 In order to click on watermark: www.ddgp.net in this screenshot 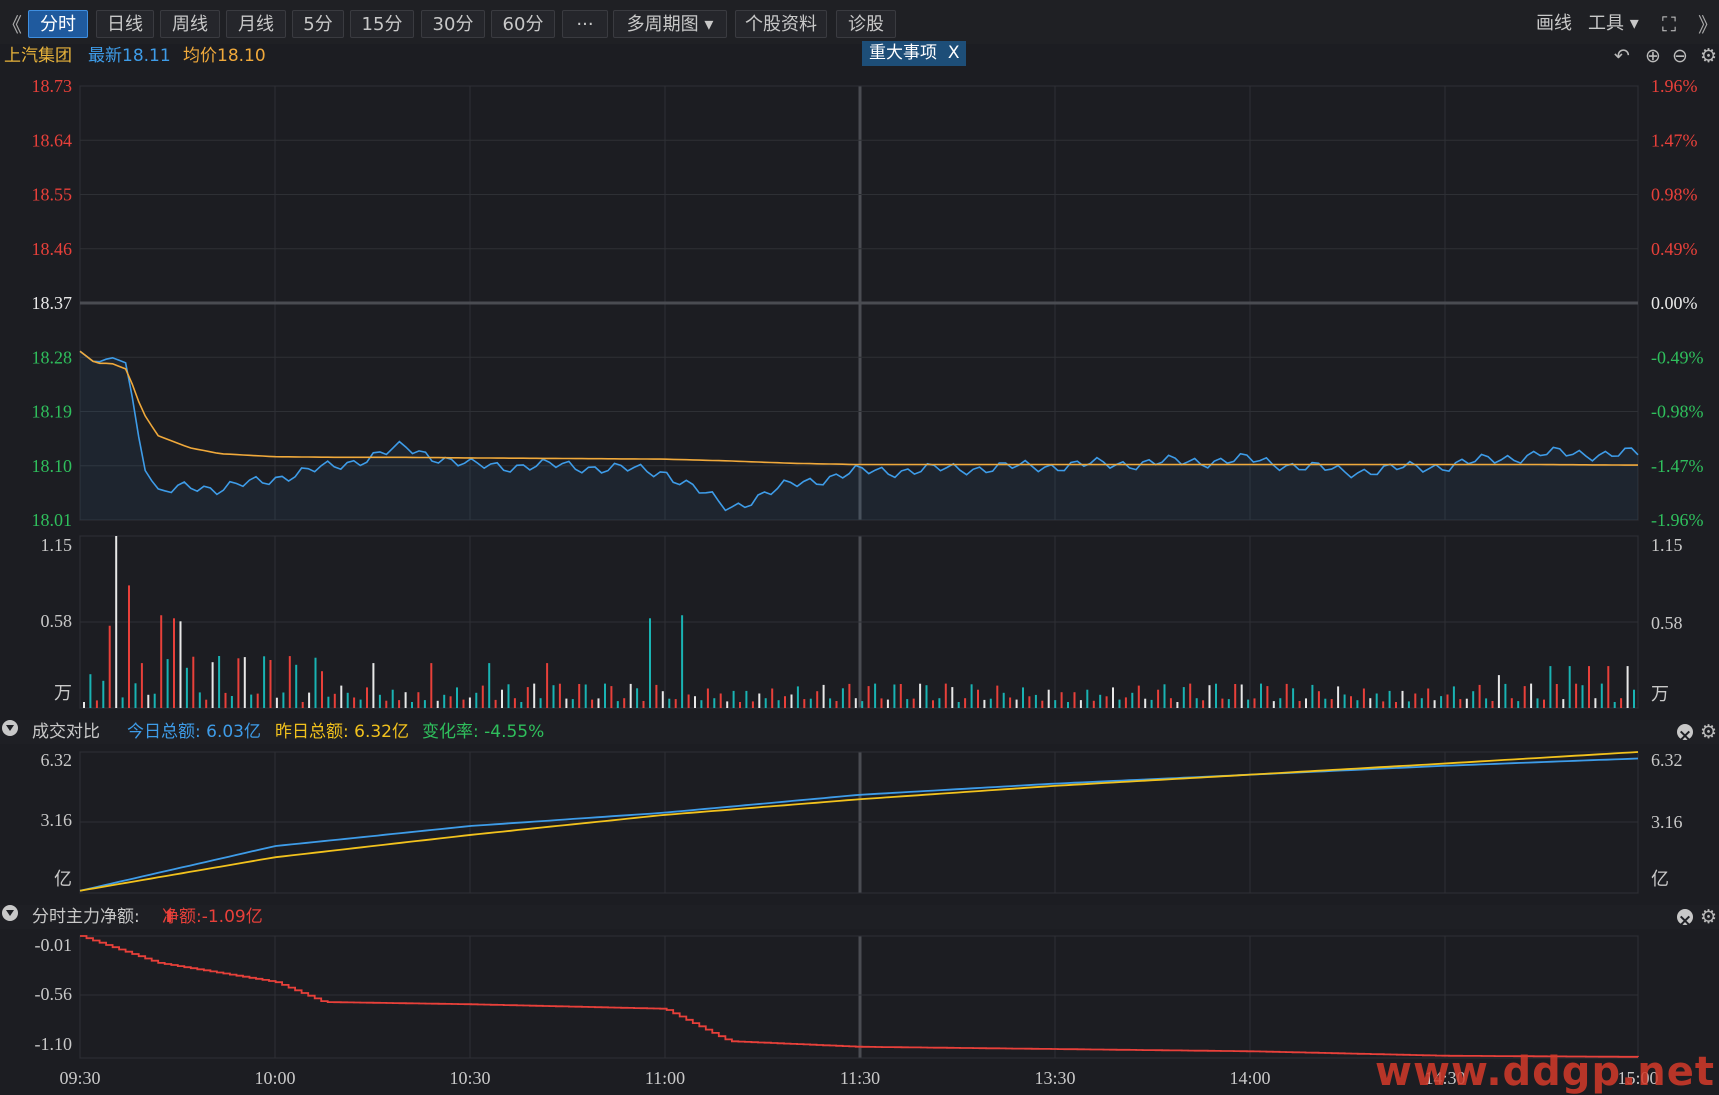, I will do `click(1545, 1072)`.